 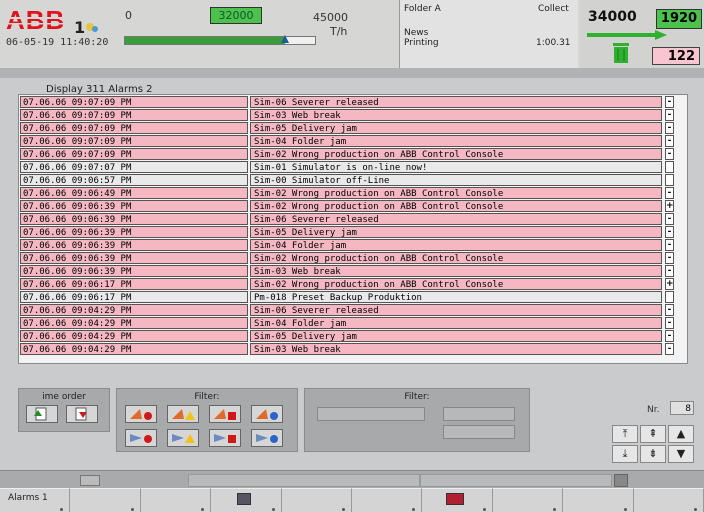 I want to click on filter-alarm-error-button, so click(x=225, y=414).